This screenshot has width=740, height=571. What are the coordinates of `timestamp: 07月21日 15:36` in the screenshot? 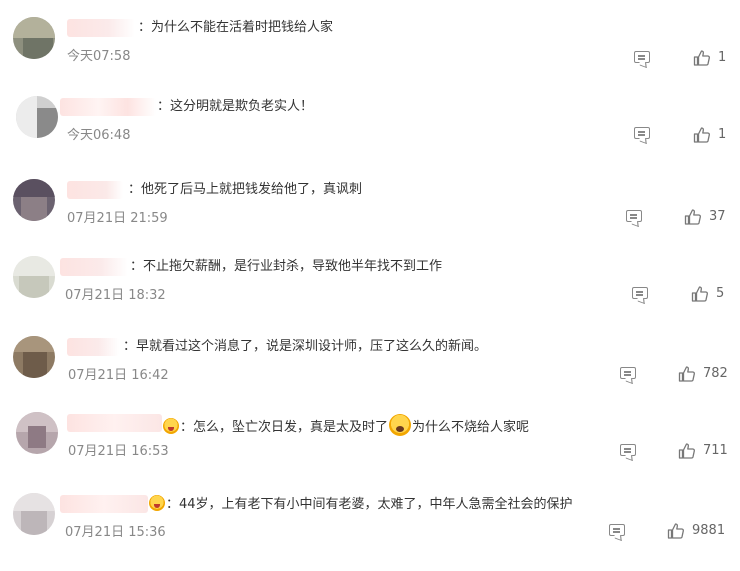 It's located at (115, 532).